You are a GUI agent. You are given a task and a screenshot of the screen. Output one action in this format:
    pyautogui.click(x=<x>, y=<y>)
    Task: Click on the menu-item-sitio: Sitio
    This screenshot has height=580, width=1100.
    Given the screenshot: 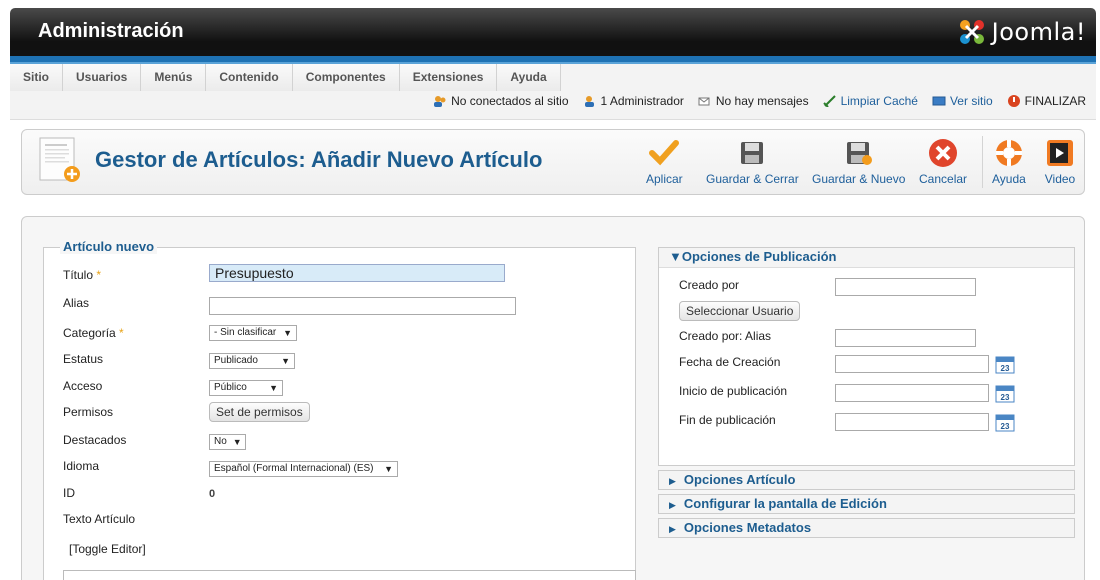 What is the action you would take?
    pyautogui.click(x=36, y=77)
    